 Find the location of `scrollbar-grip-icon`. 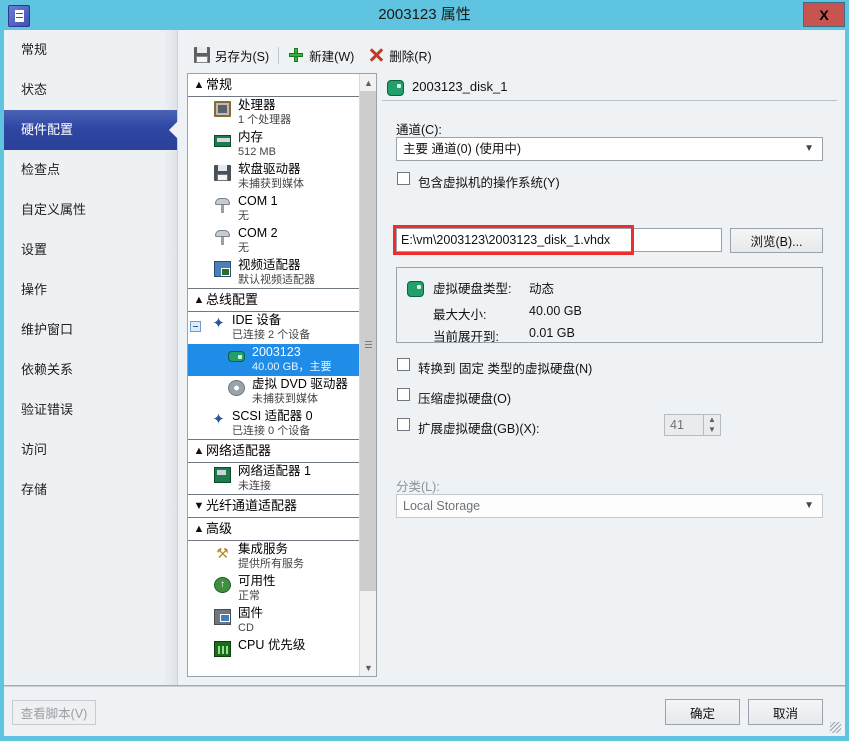

scrollbar-grip-icon is located at coordinates (368, 344).